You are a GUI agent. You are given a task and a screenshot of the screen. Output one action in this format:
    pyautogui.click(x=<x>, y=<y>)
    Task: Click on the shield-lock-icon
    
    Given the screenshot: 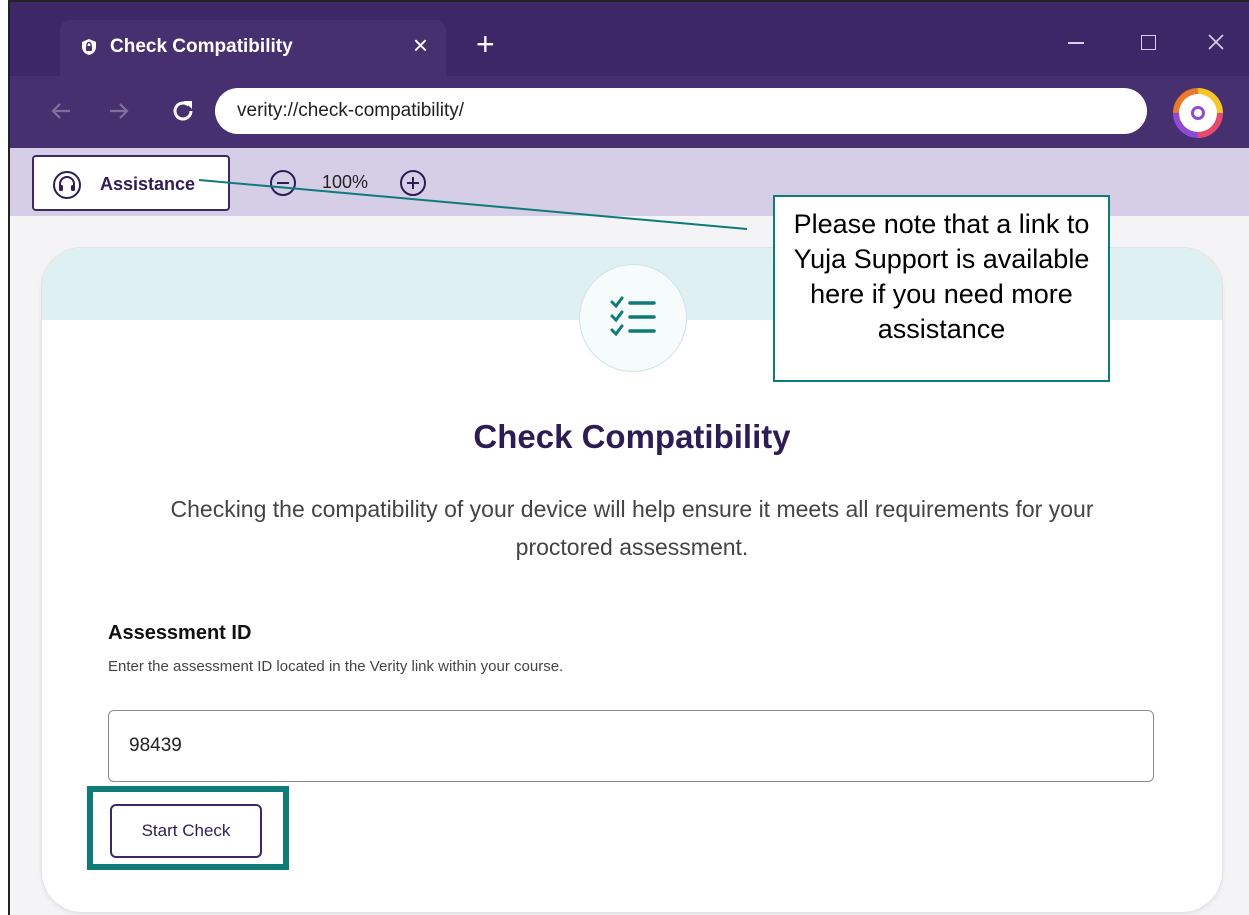 What is the action you would take?
    pyautogui.click(x=89, y=47)
    